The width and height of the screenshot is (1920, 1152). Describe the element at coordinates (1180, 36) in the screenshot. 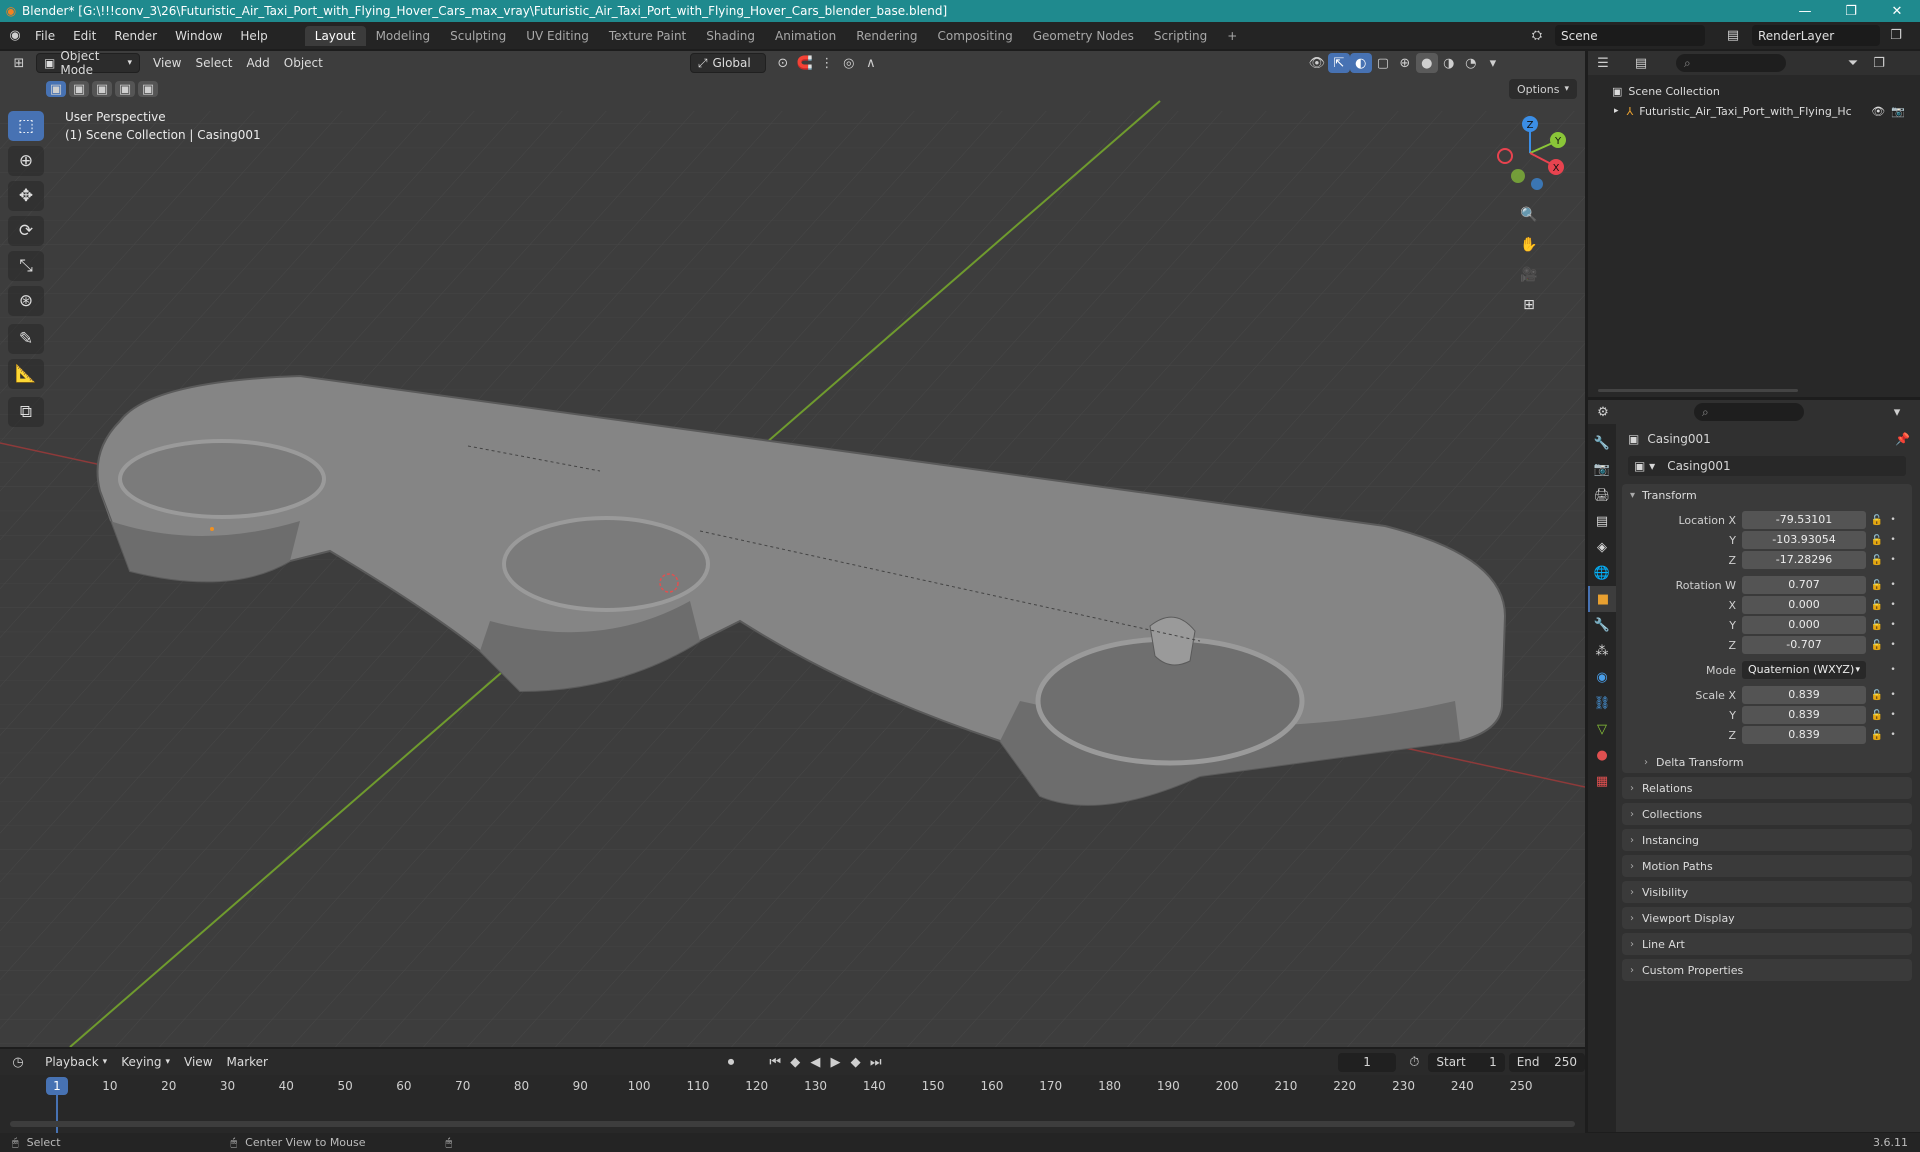

I see `tab-scripting: Scripting` at that location.